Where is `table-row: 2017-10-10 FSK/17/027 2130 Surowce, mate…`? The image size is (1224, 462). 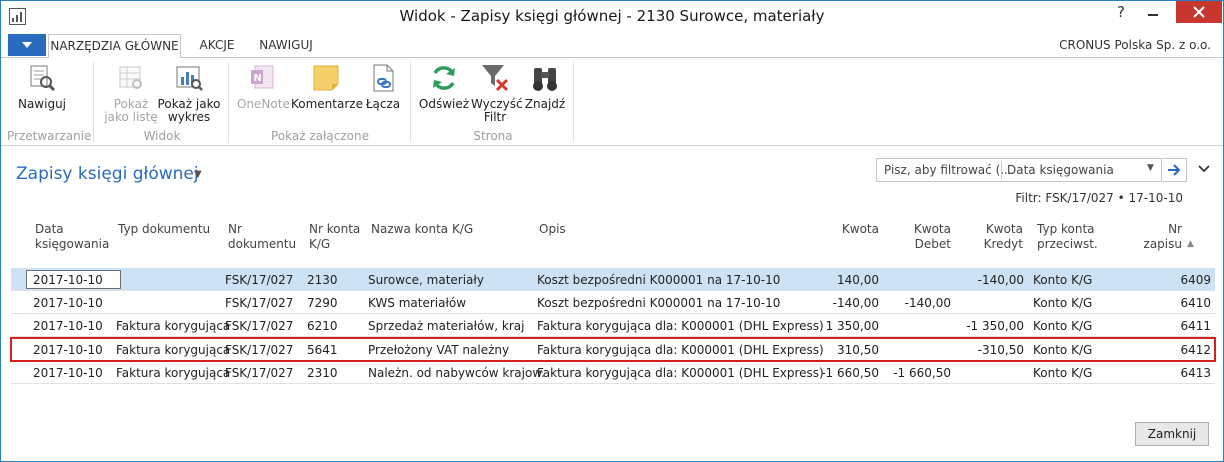
table-row: 2017-10-10 FSK/17/027 2130 Surowce, mate… is located at coordinates (613, 279).